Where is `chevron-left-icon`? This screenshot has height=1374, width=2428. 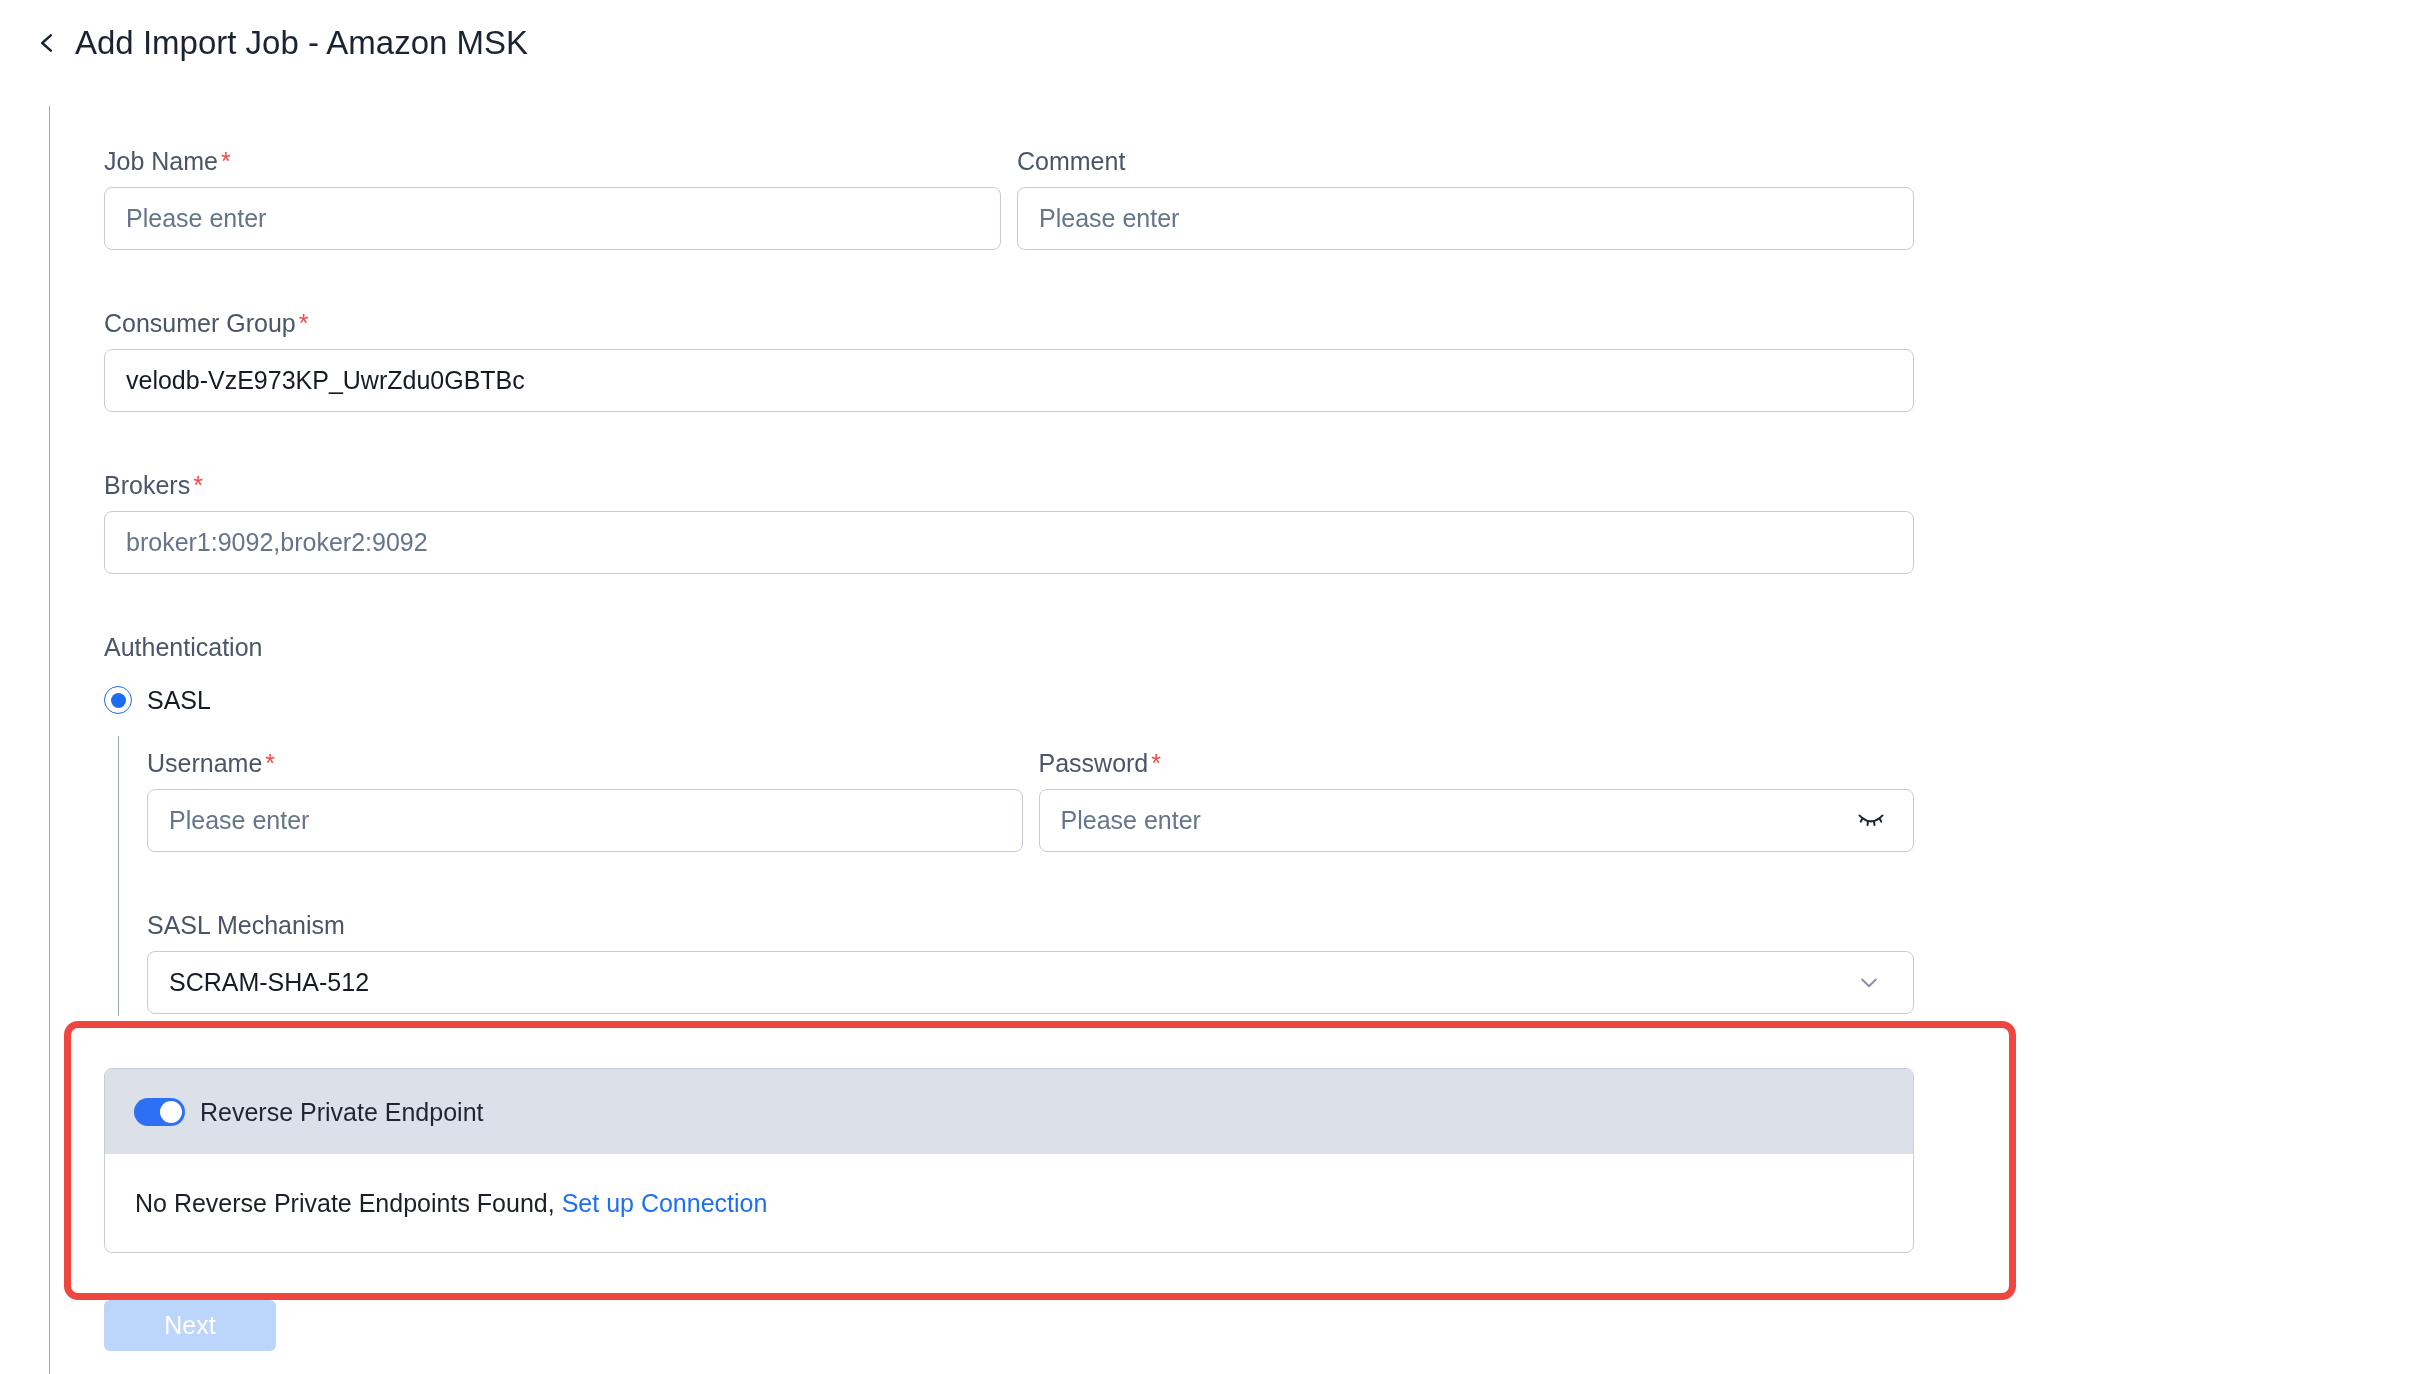
chevron-left-icon is located at coordinates (46, 43).